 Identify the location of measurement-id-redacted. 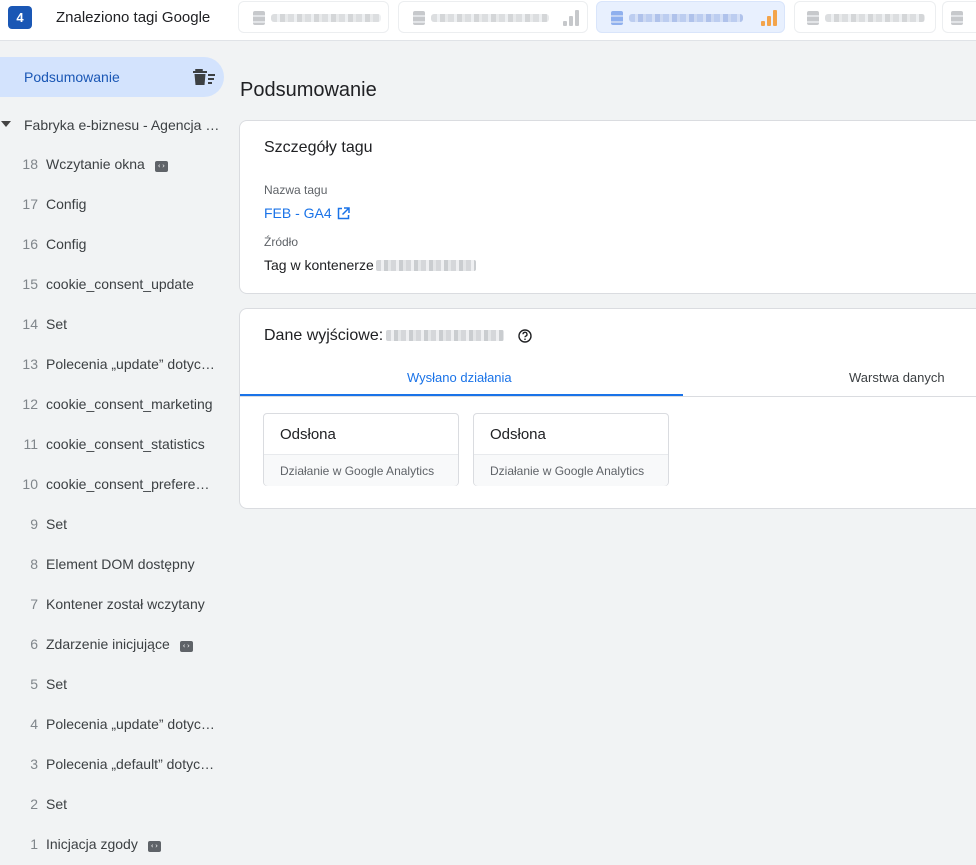
(445, 335).